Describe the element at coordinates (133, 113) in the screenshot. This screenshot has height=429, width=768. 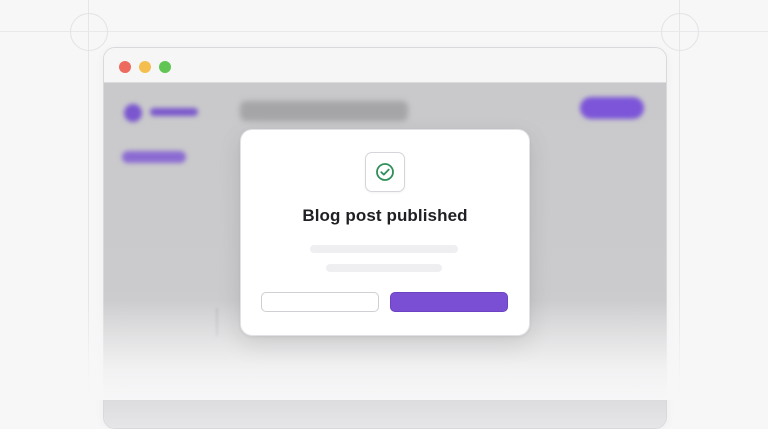
I see `blurred-avatar` at that location.